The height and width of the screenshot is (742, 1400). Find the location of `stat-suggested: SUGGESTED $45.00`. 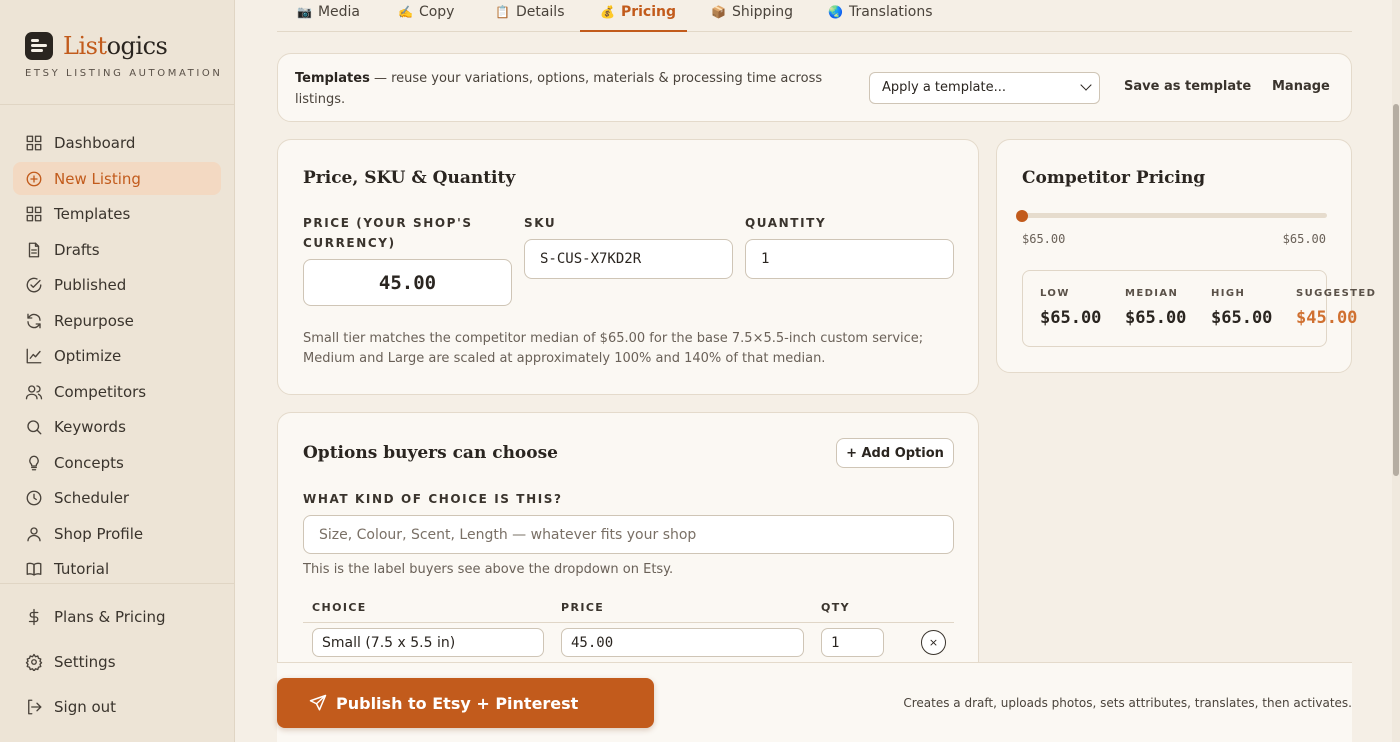

stat-suggested: SUGGESTED $45.00 is located at coordinates (1336, 308).